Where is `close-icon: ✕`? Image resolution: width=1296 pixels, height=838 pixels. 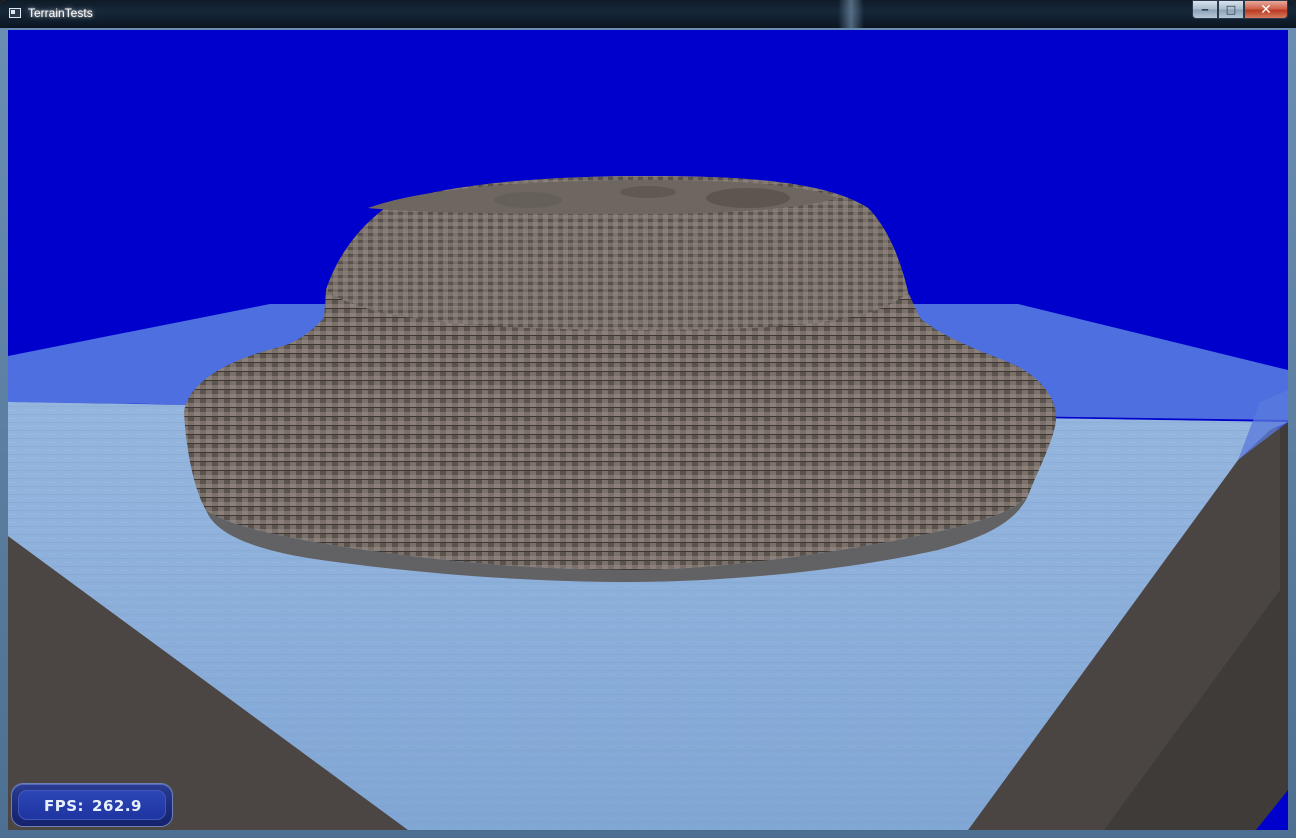 close-icon: ✕ is located at coordinates (1266, 9).